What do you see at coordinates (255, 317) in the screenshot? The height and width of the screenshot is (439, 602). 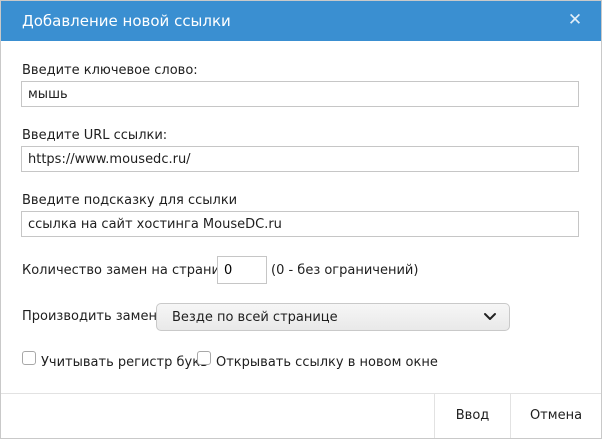 I see `replace-mode-value: Везде по всей странице` at bounding box center [255, 317].